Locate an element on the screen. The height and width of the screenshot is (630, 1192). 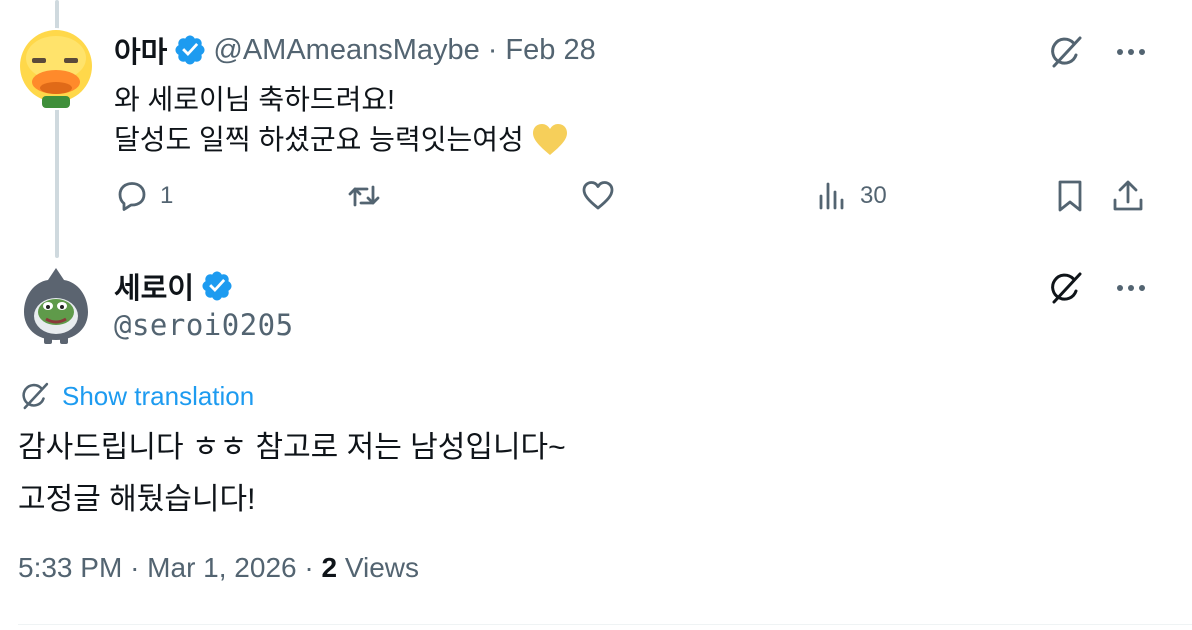
reply-button: 1 is located at coordinates (143, 196).